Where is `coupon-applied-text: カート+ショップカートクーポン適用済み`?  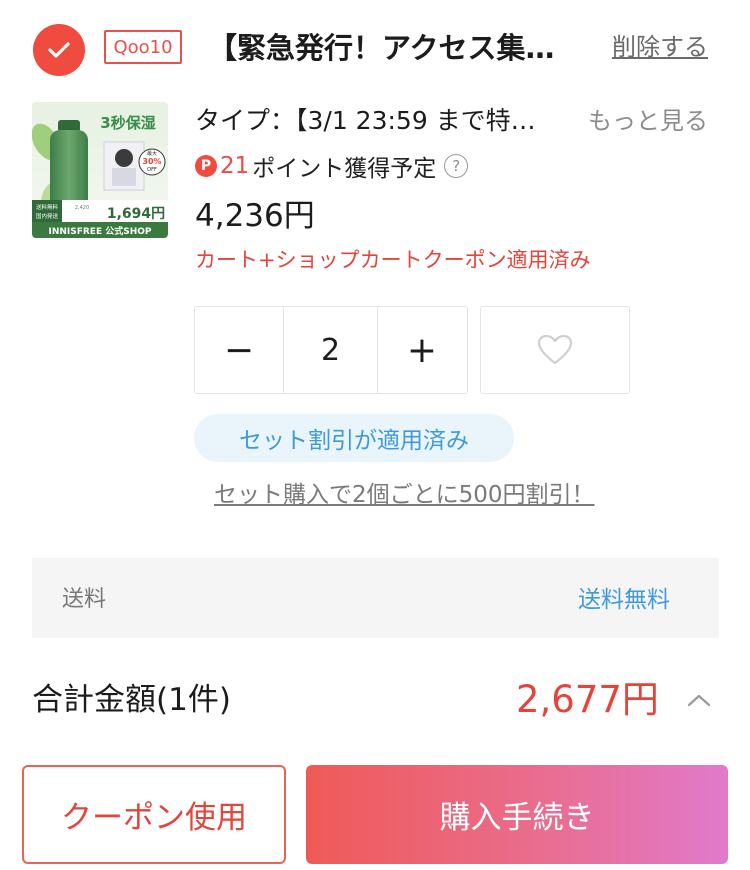
coupon-applied-text: カート+ショップカートクーポン適用済み is located at coordinates (393, 260).